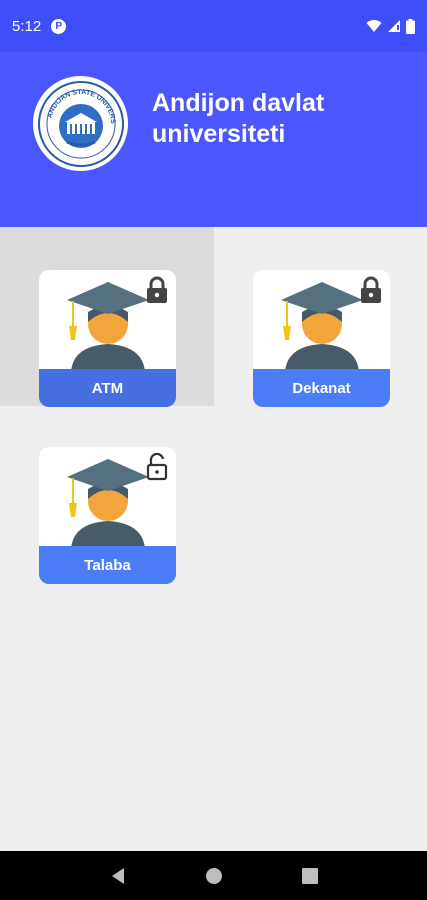 This screenshot has height=900, width=427. I want to click on card-label: ATM, so click(107, 388).